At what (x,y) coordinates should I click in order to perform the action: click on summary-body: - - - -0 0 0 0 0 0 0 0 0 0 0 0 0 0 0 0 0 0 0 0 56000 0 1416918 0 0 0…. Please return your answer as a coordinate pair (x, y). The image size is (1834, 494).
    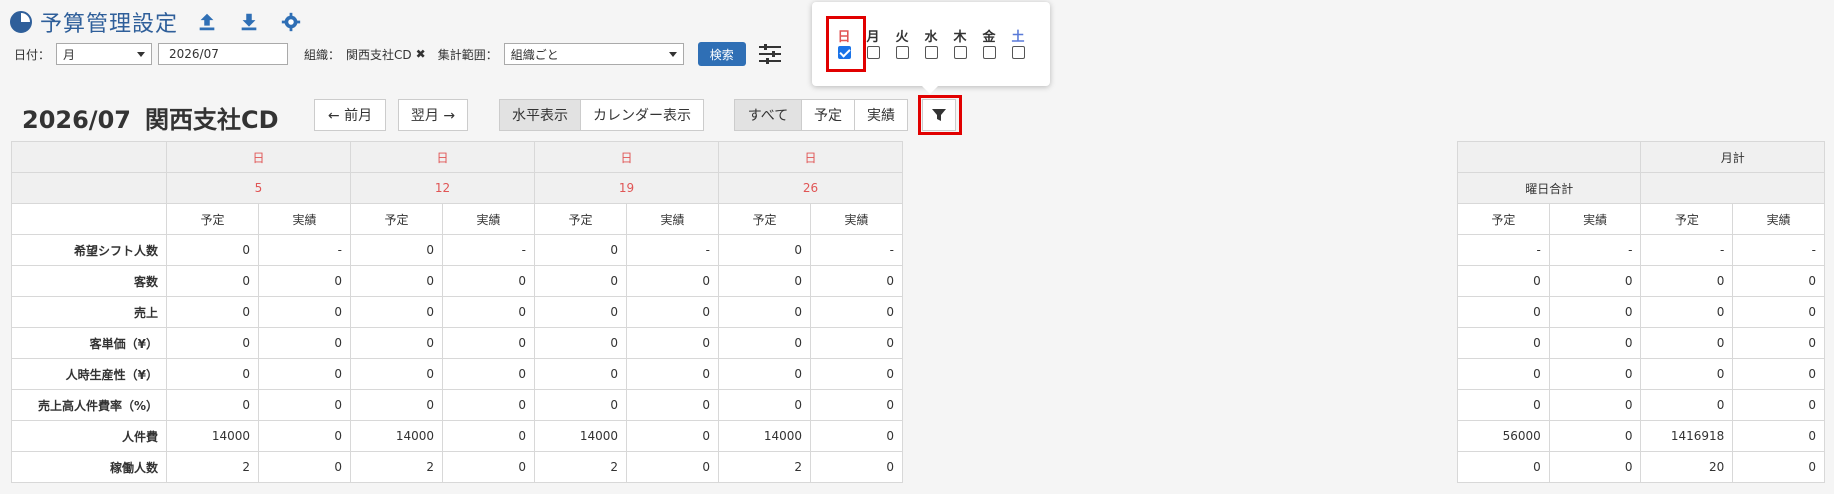
    Looking at the image, I should click on (1641, 358).